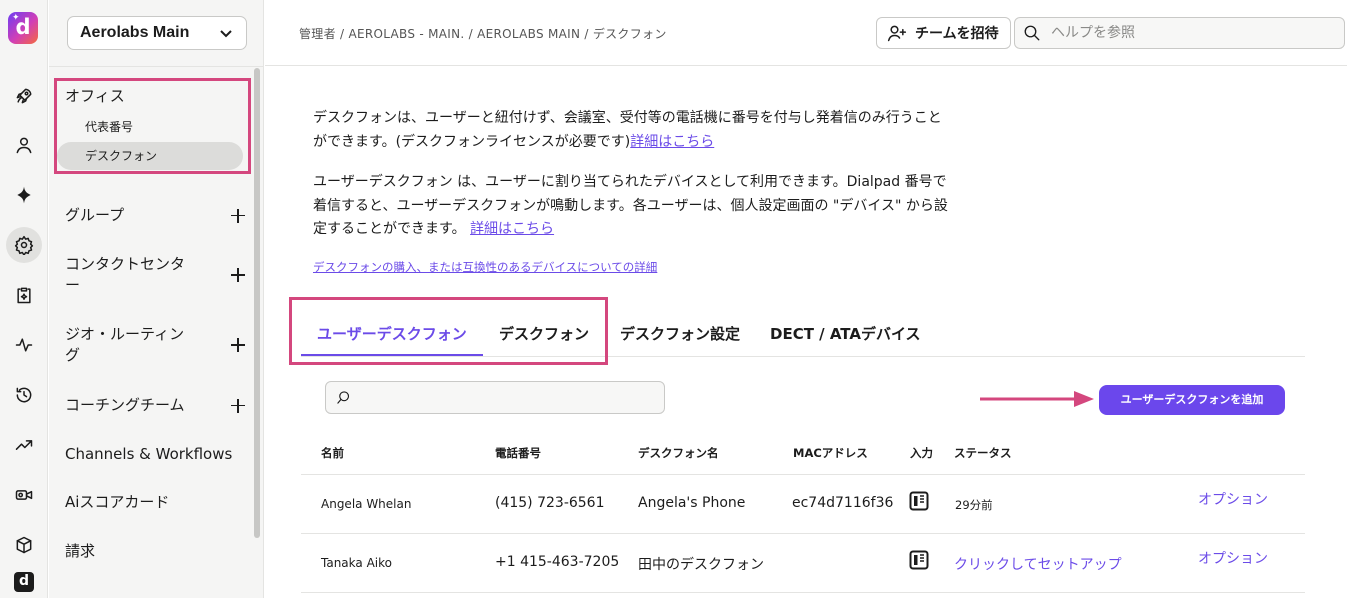 The height and width of the screenshot is (598, 1347). I want to click on chevron-down-icon, so click(226, 34).